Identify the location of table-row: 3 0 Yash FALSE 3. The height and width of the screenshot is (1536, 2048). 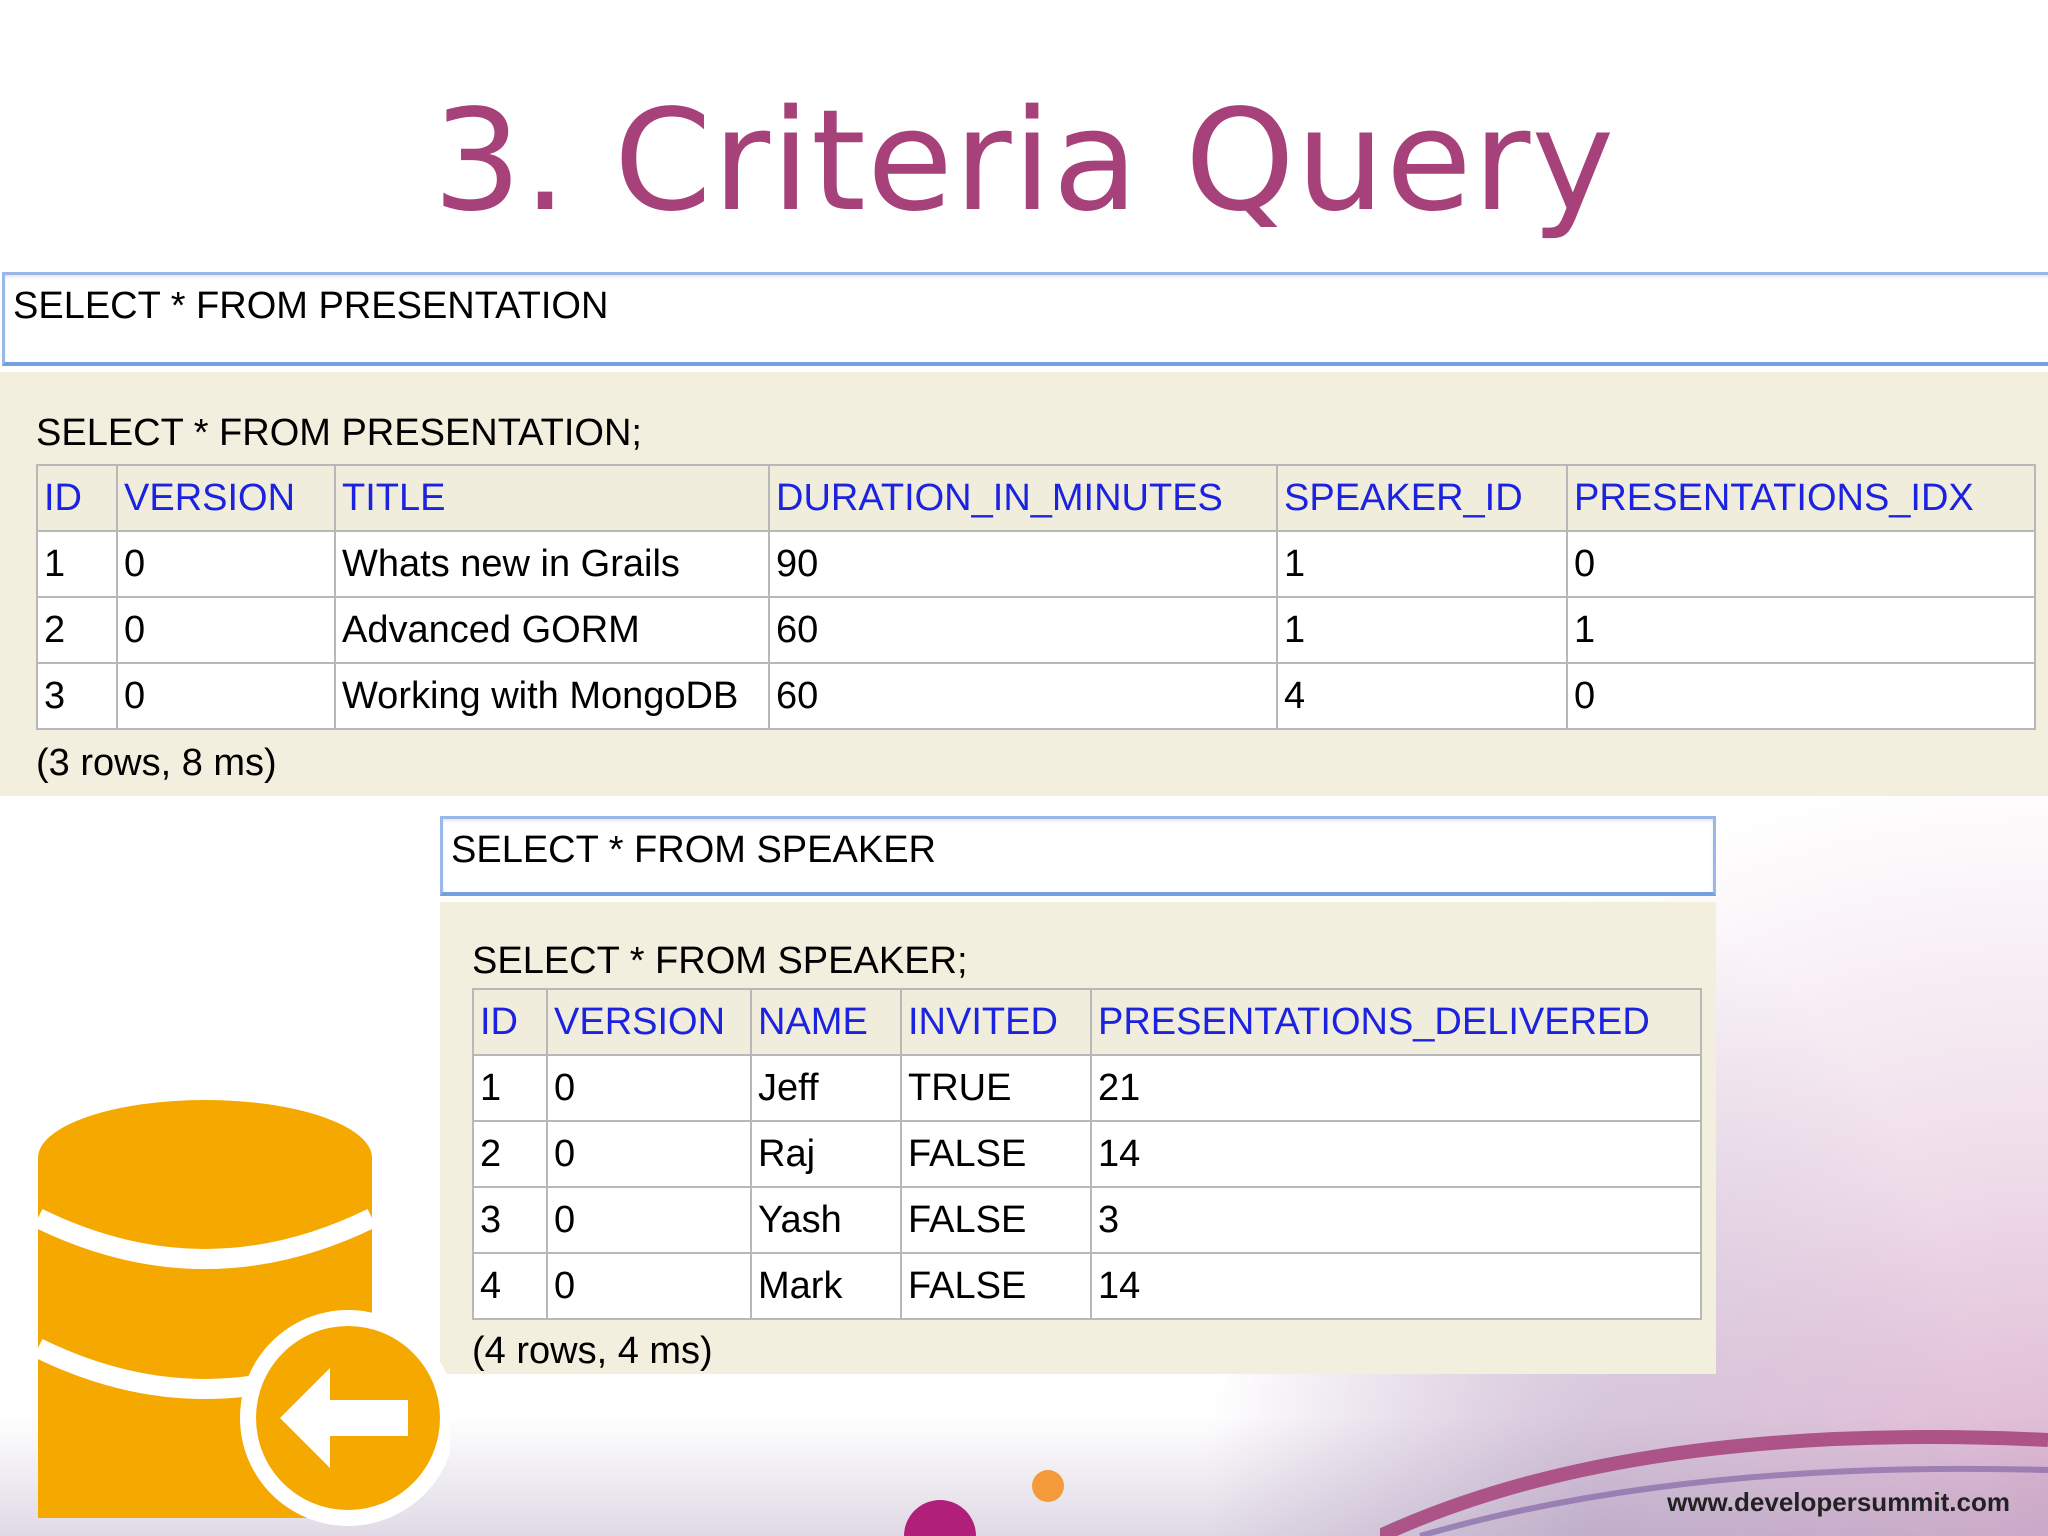
(1087, 1220).